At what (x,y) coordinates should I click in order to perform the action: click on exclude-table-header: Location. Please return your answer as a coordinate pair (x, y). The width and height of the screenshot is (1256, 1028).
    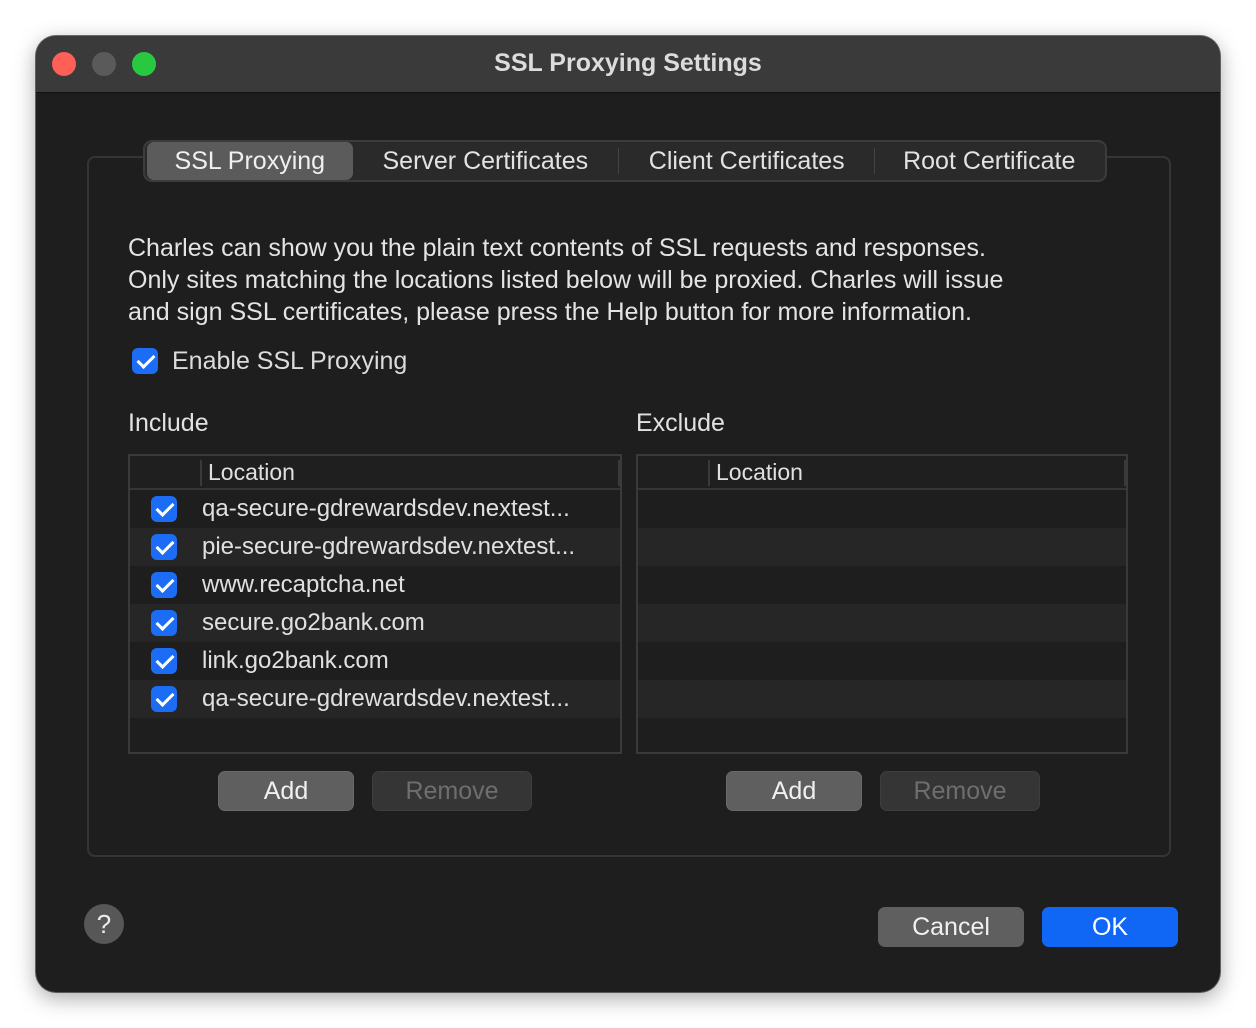
    Looking at the image, I should click on (882, 473).